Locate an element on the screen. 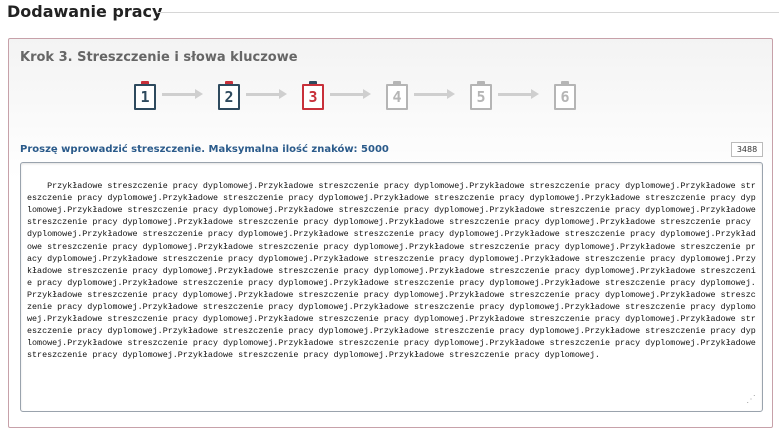  title-divider is located at coordinates (468, 12).